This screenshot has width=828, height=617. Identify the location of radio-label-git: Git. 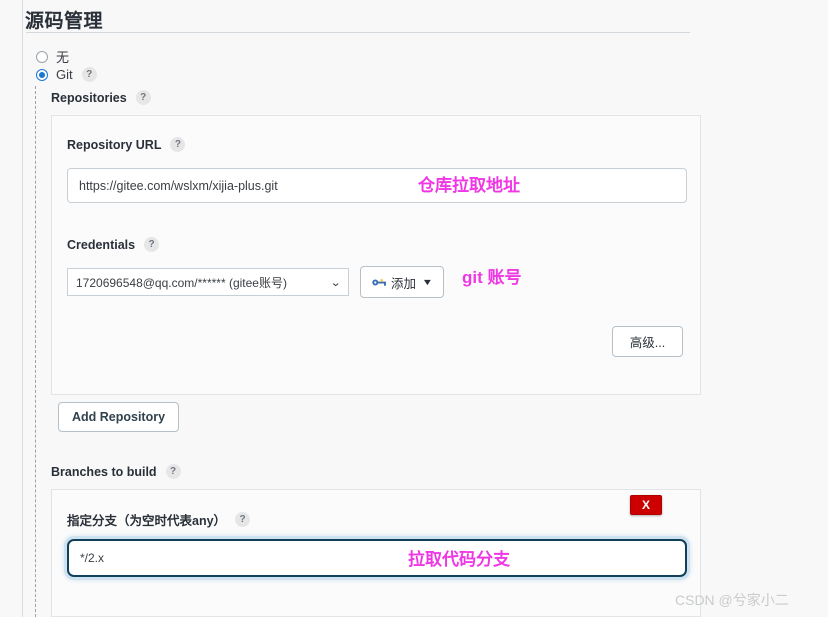
(64, 74).